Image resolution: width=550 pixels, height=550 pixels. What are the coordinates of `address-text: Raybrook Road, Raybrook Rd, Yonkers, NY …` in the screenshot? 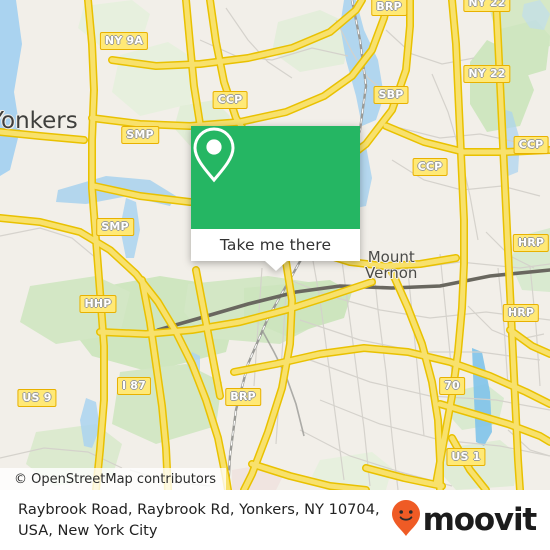 It's located at (199, 520).